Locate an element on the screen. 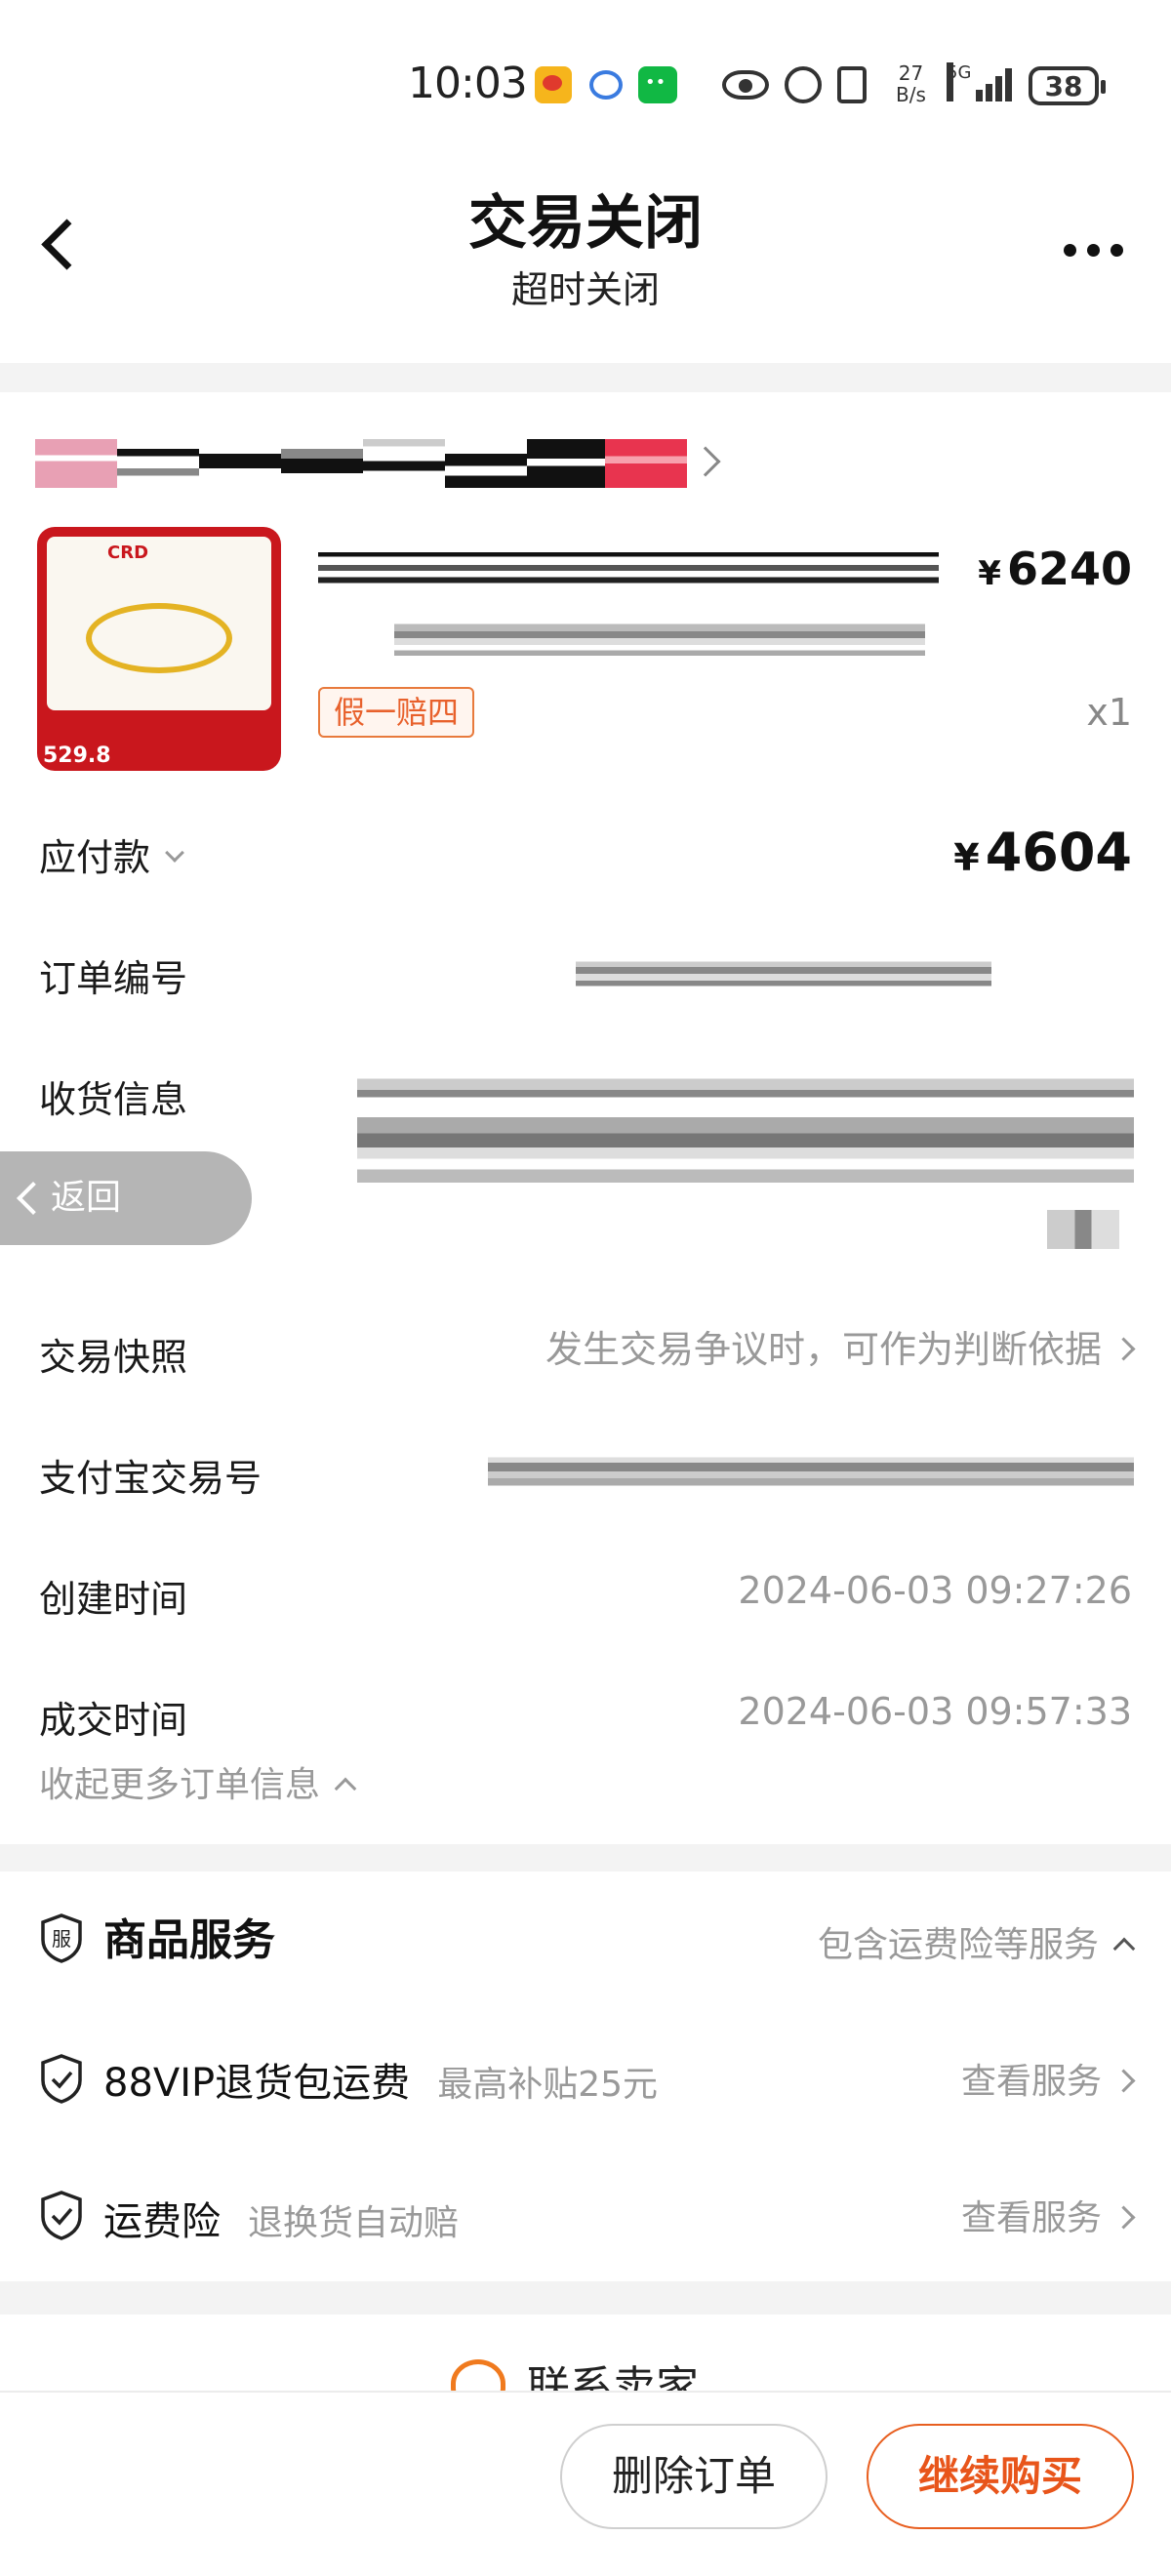 This screenshot has width=1171, height=2576. trade-snapshot-link: 发生交易争议时，可作为判断依据 is located at coordinates (840, 1346).